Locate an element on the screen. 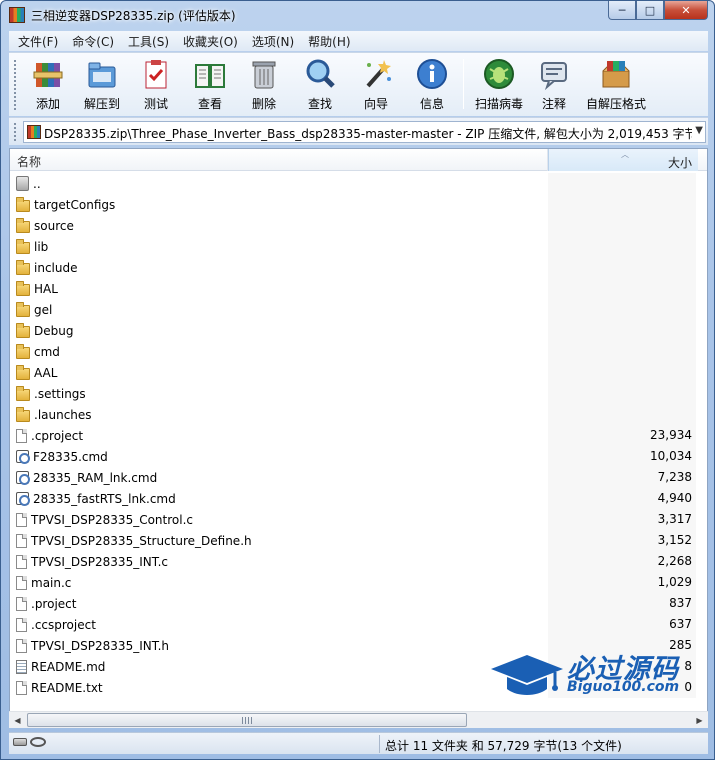 The height and width of the screenshot is (760, 715). file-icon is located at coordinates (21, 435).